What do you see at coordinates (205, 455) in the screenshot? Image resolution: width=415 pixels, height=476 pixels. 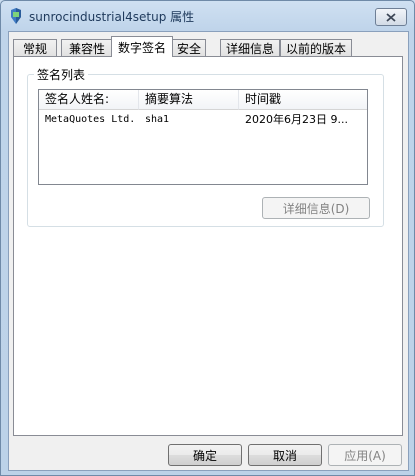 I see `ok-button: 确定` at bounding box center [205, 455].